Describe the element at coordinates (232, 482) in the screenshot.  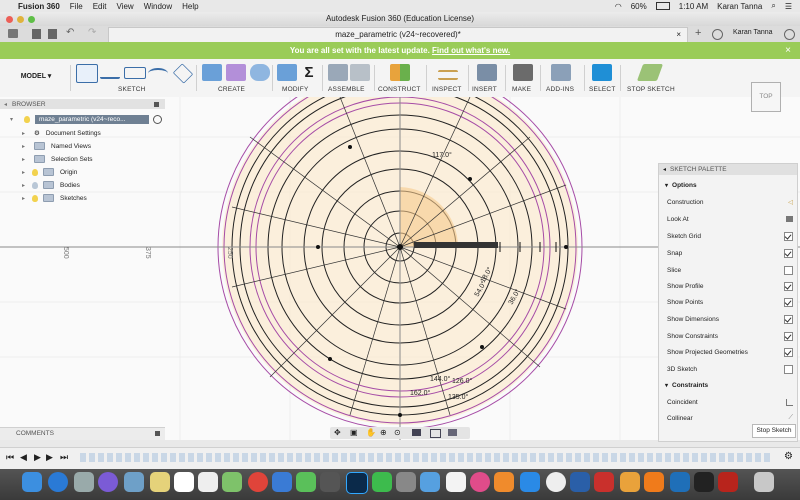
I see `maps-icon` at that location.